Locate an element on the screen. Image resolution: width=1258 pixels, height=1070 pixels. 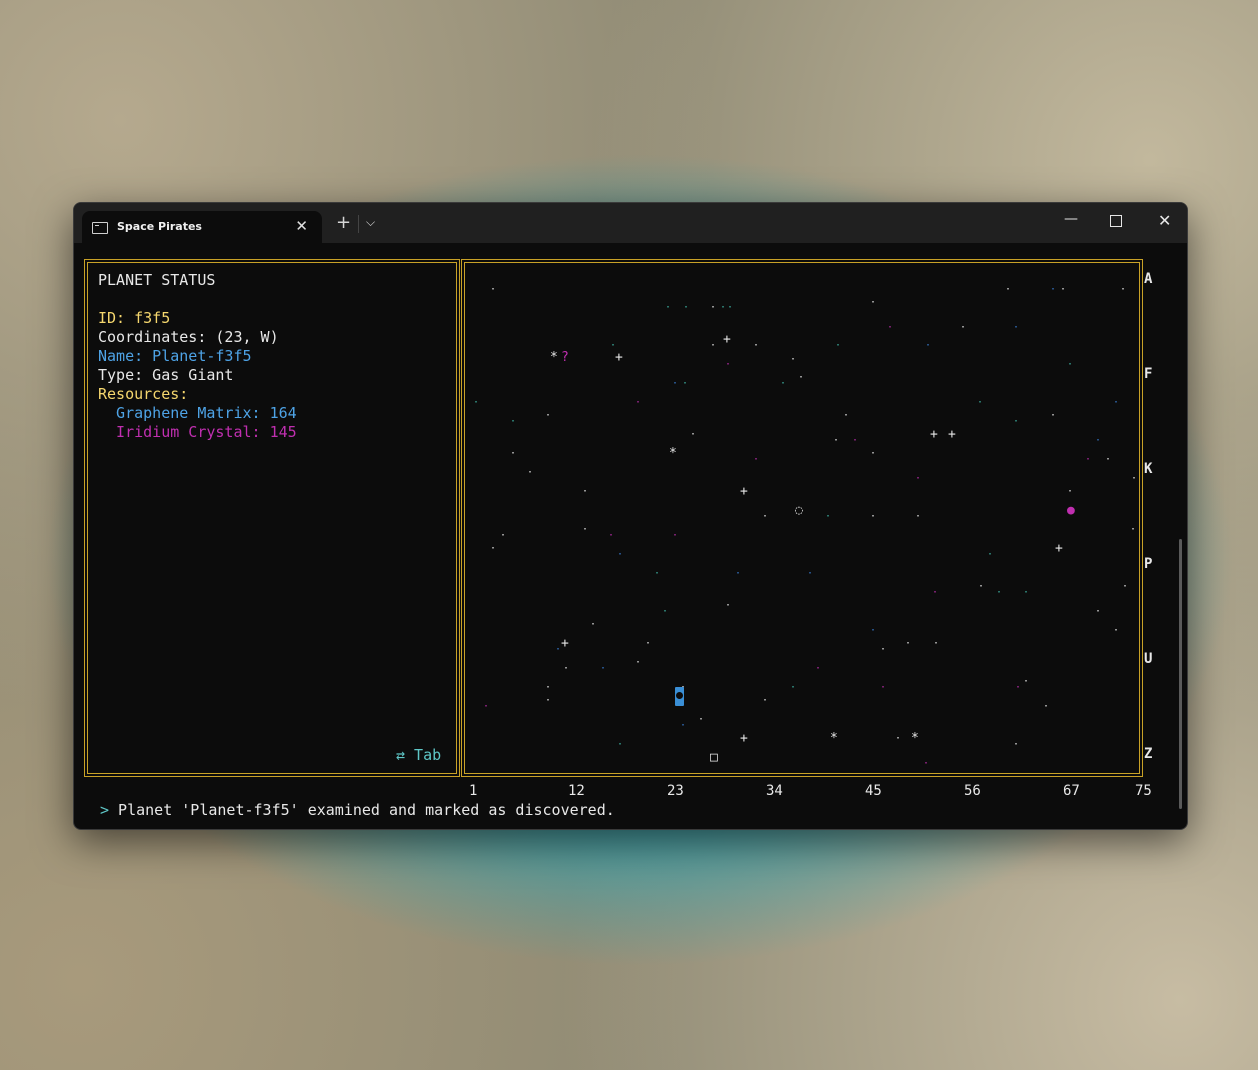
close-window-button: ✕ is located at coordinates (1164, 220).